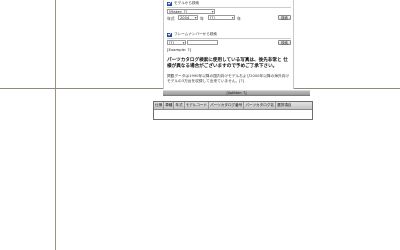  What do you see at coordinates (179, 105) in the screenshot?
I see `column-header-year: 年式` at bounding box center [179, 105].